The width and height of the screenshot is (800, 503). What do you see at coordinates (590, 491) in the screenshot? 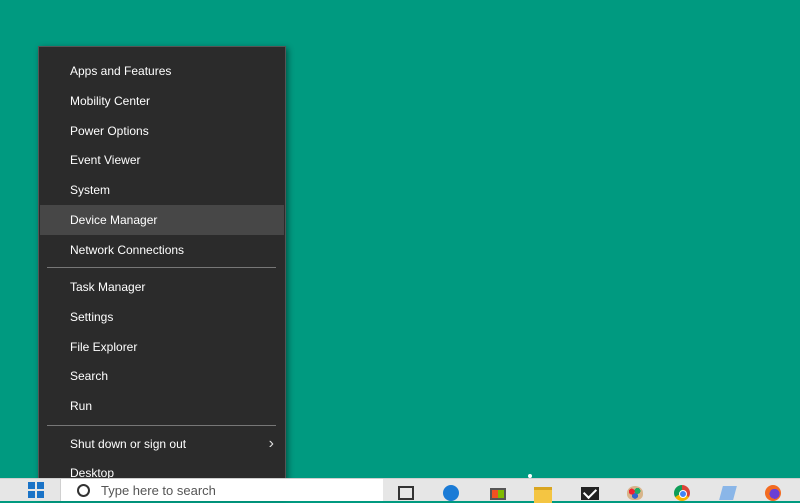
I see `mail-icon` at bounding box center [590, 491].